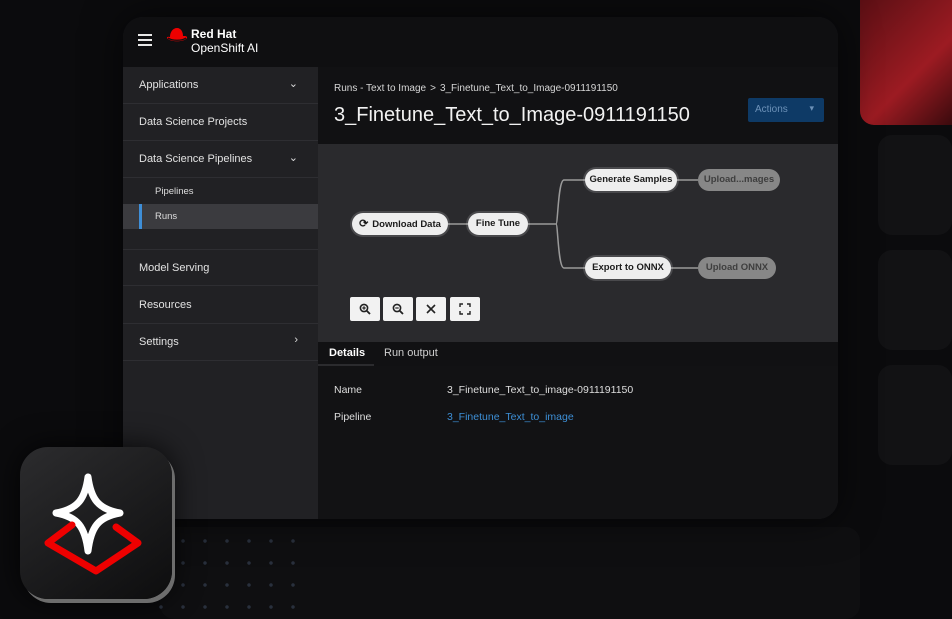  I want to click on sidebar-subitem-pipelines: Pipelines, so click(220, 191).